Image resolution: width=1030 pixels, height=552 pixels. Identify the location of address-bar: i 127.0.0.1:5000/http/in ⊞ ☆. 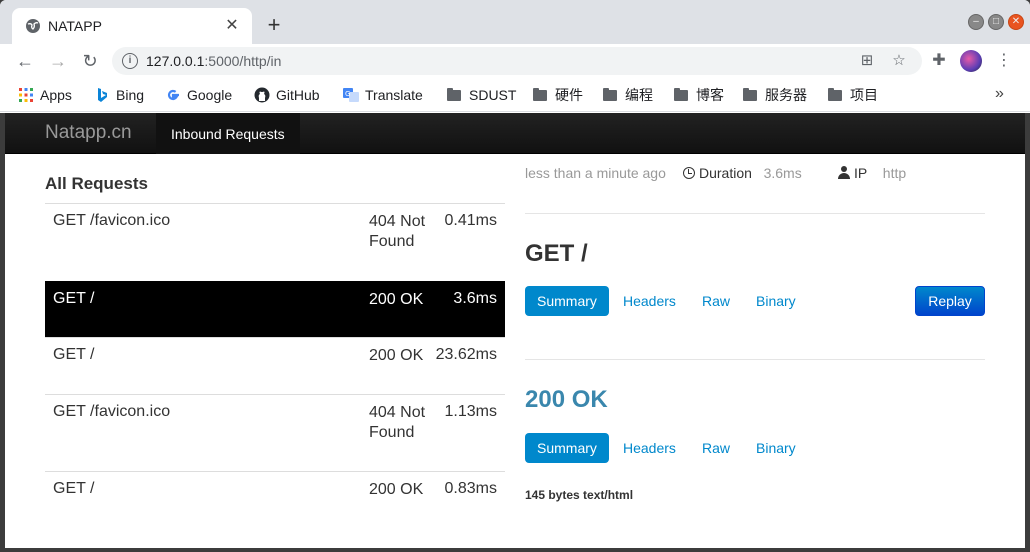
(517, 61).